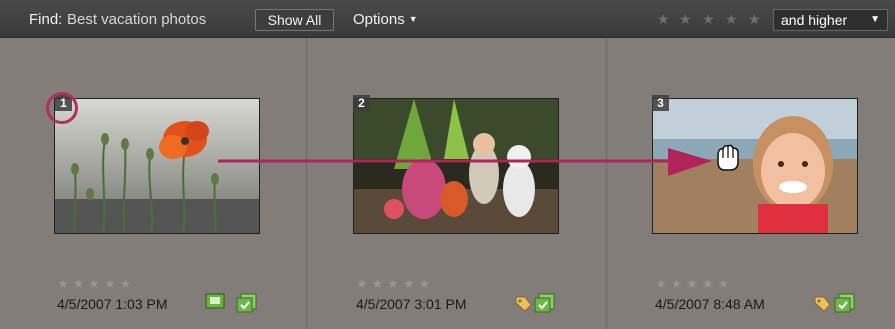 The image size is (895, 329). I want to click on drag-arrow-head, so click(690, 162).